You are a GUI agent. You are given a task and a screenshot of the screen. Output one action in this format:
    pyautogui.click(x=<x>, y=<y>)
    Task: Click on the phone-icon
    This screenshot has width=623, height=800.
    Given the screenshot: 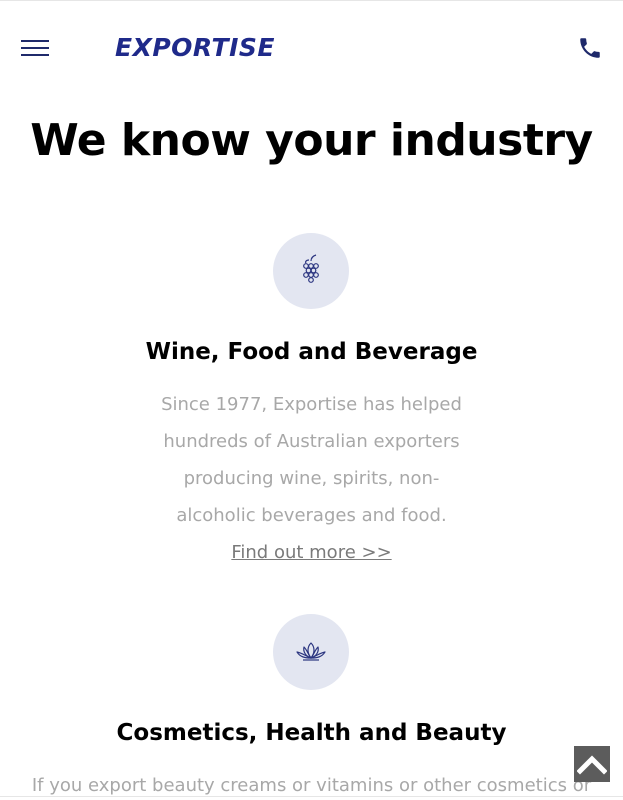 What is the action you would take?
    pyautogui.click(x=590, y=48)
    